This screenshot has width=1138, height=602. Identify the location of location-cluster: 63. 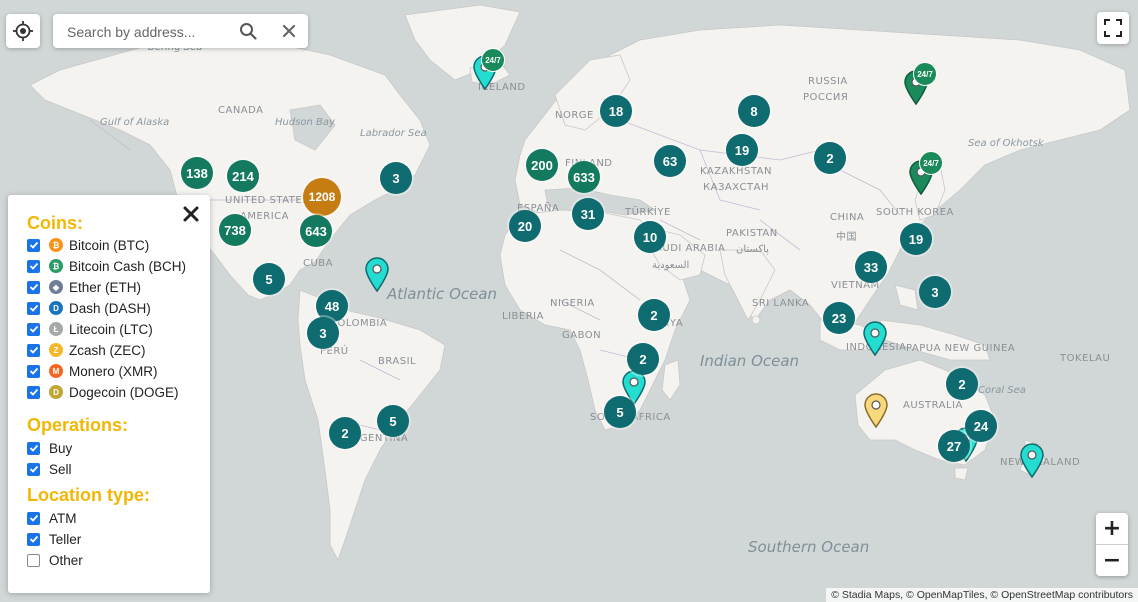
(670, 161).